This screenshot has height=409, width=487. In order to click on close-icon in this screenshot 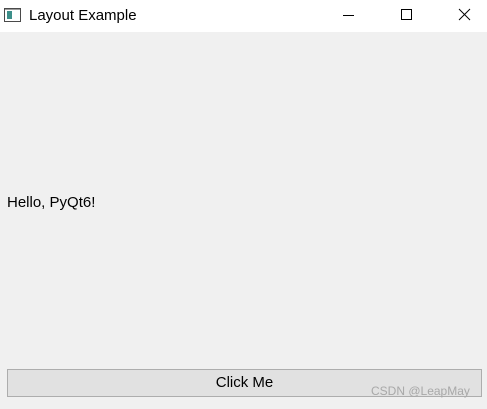, I will do `click(464, 14)`.